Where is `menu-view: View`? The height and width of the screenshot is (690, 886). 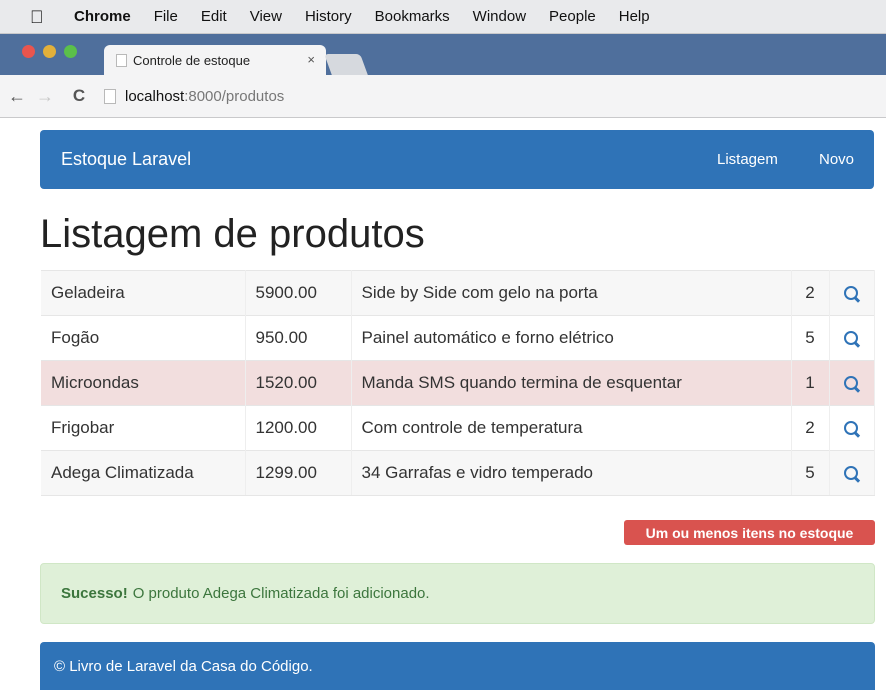 menu-view: View is located at coordinates (266, 16).